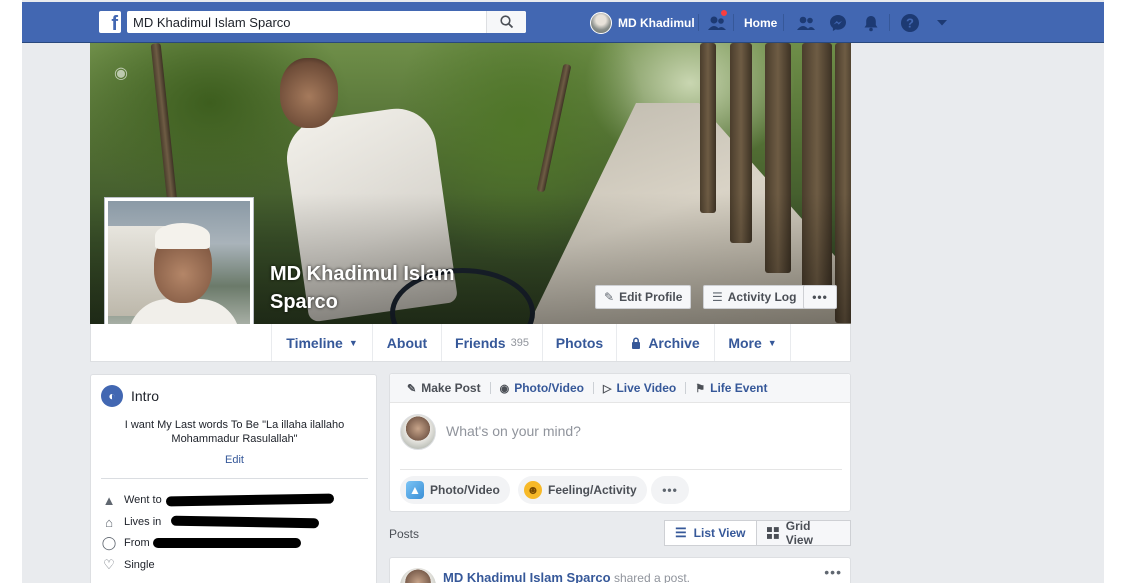  Describe the element at coordinates (533, 490) in the screenshot. I see `smiley-icon: ☻` at that location.